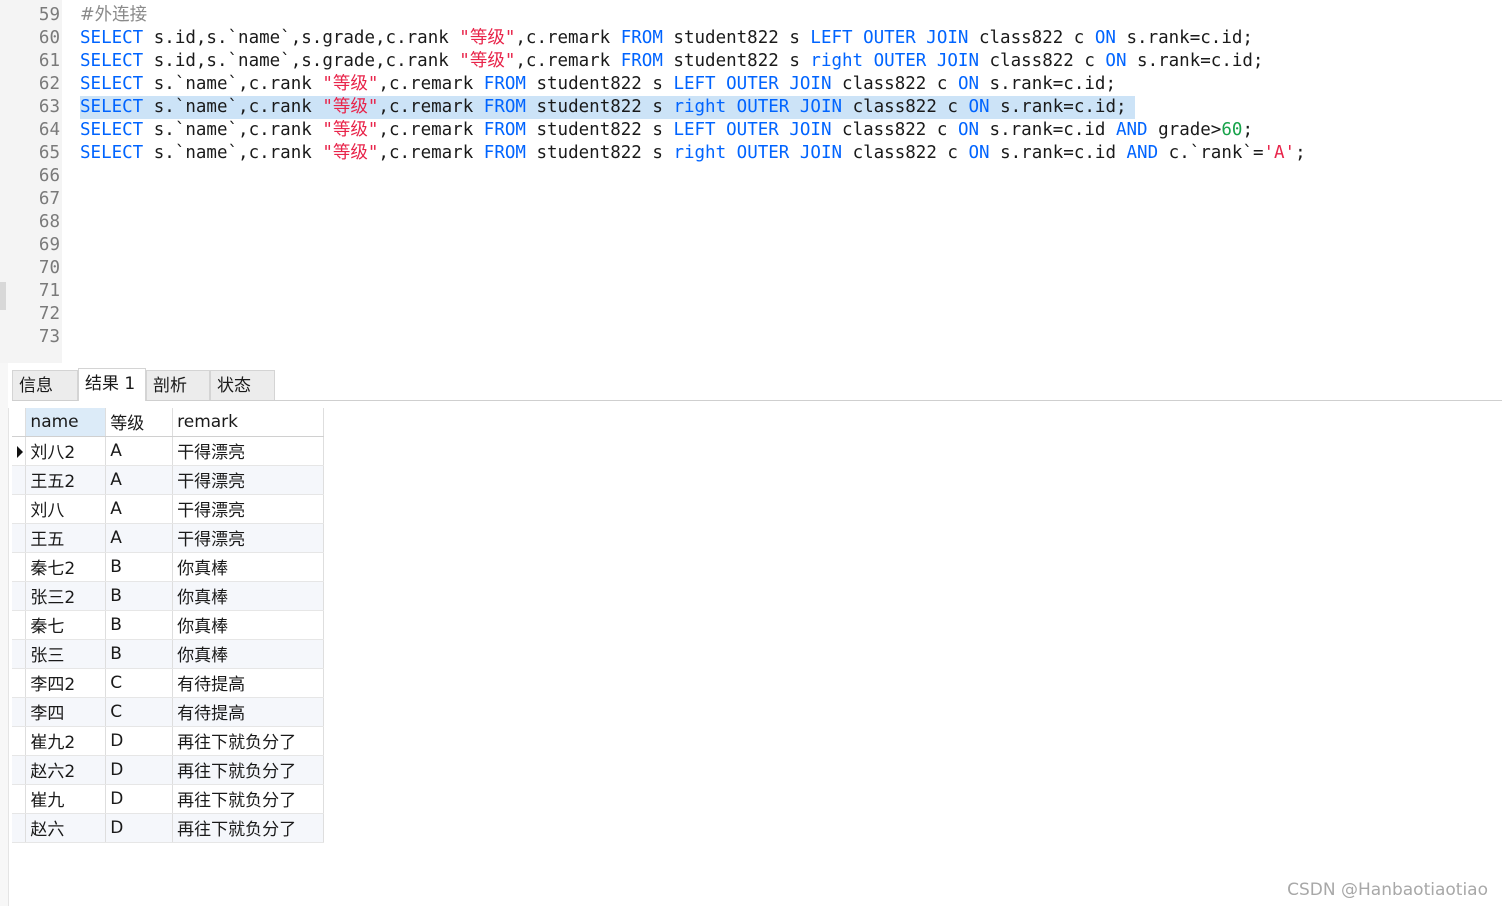  What do you see at coordinates (66, 654) in the screenshot?
I see `cell-name: 张三` at bounding box center [66, 654].